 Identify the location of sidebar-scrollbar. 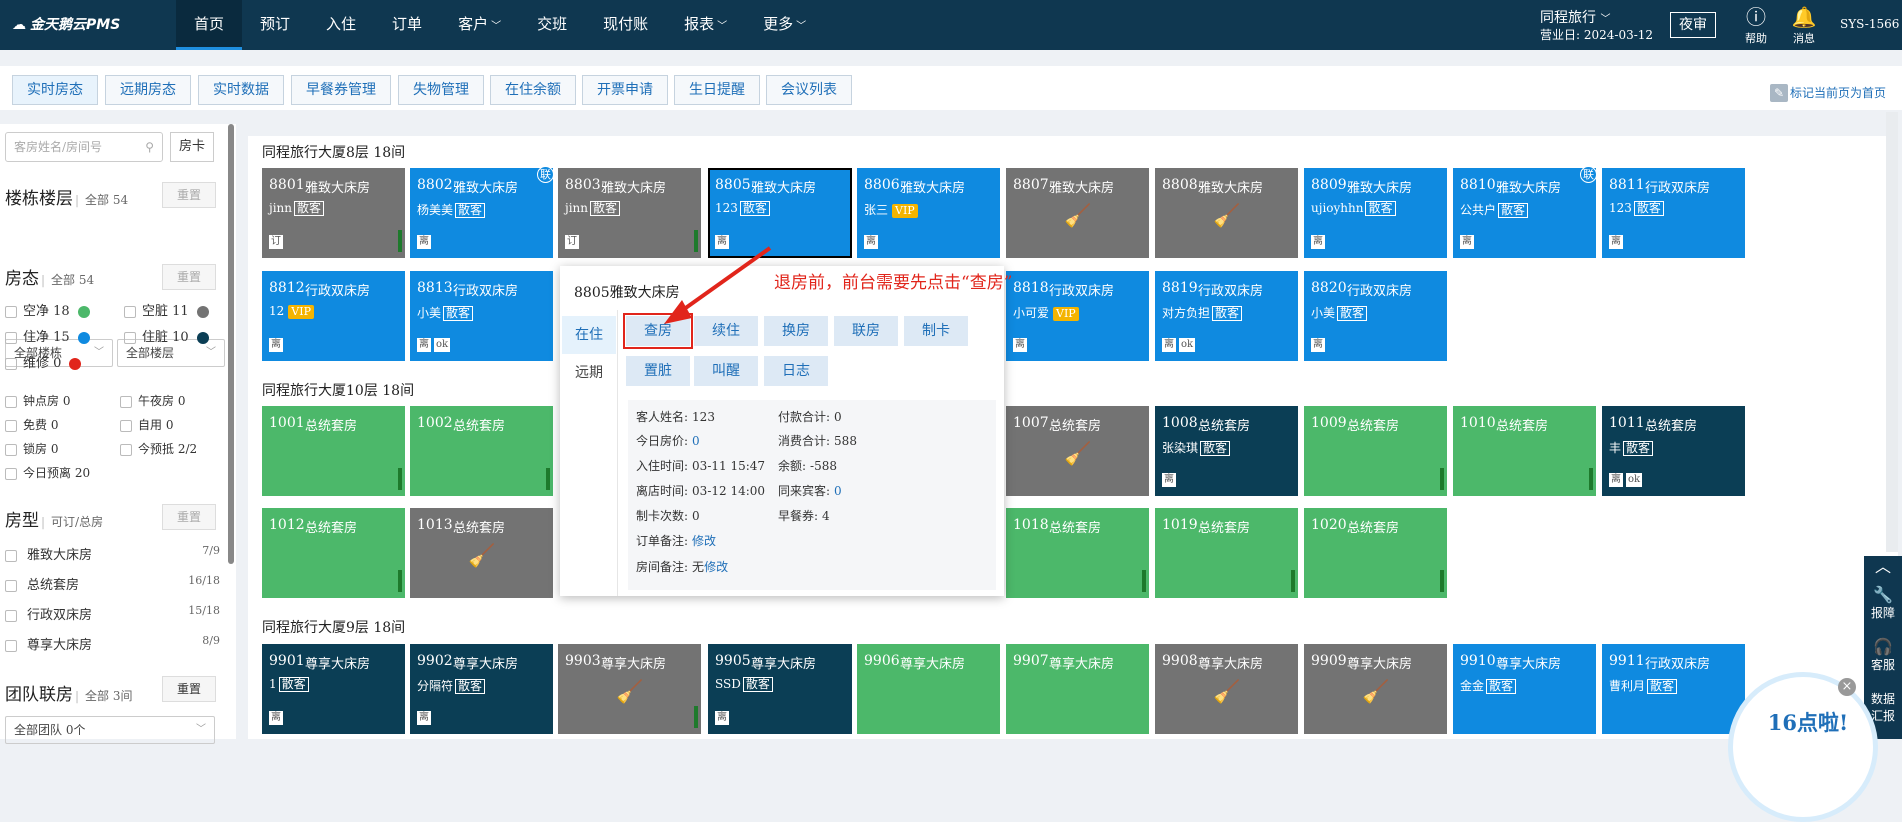
(231, 344).